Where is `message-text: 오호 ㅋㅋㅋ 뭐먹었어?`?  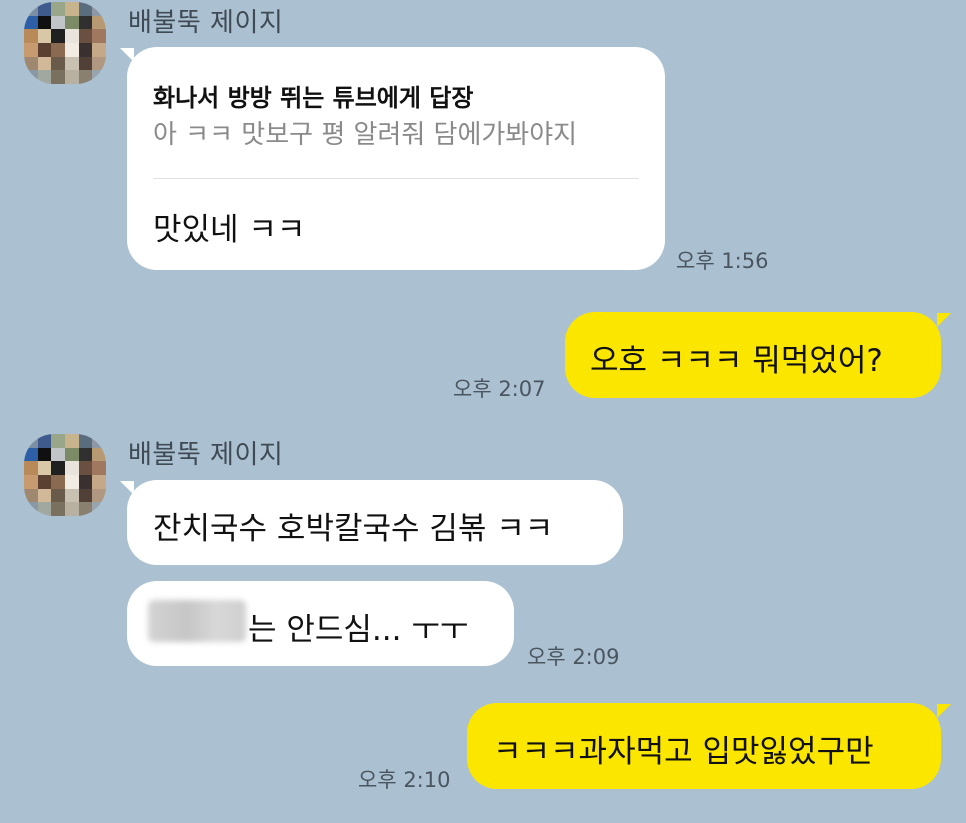
message-text: 오호 ㅋㅋㅋ 뭐먹었어? is located at coordinates (736, 361).